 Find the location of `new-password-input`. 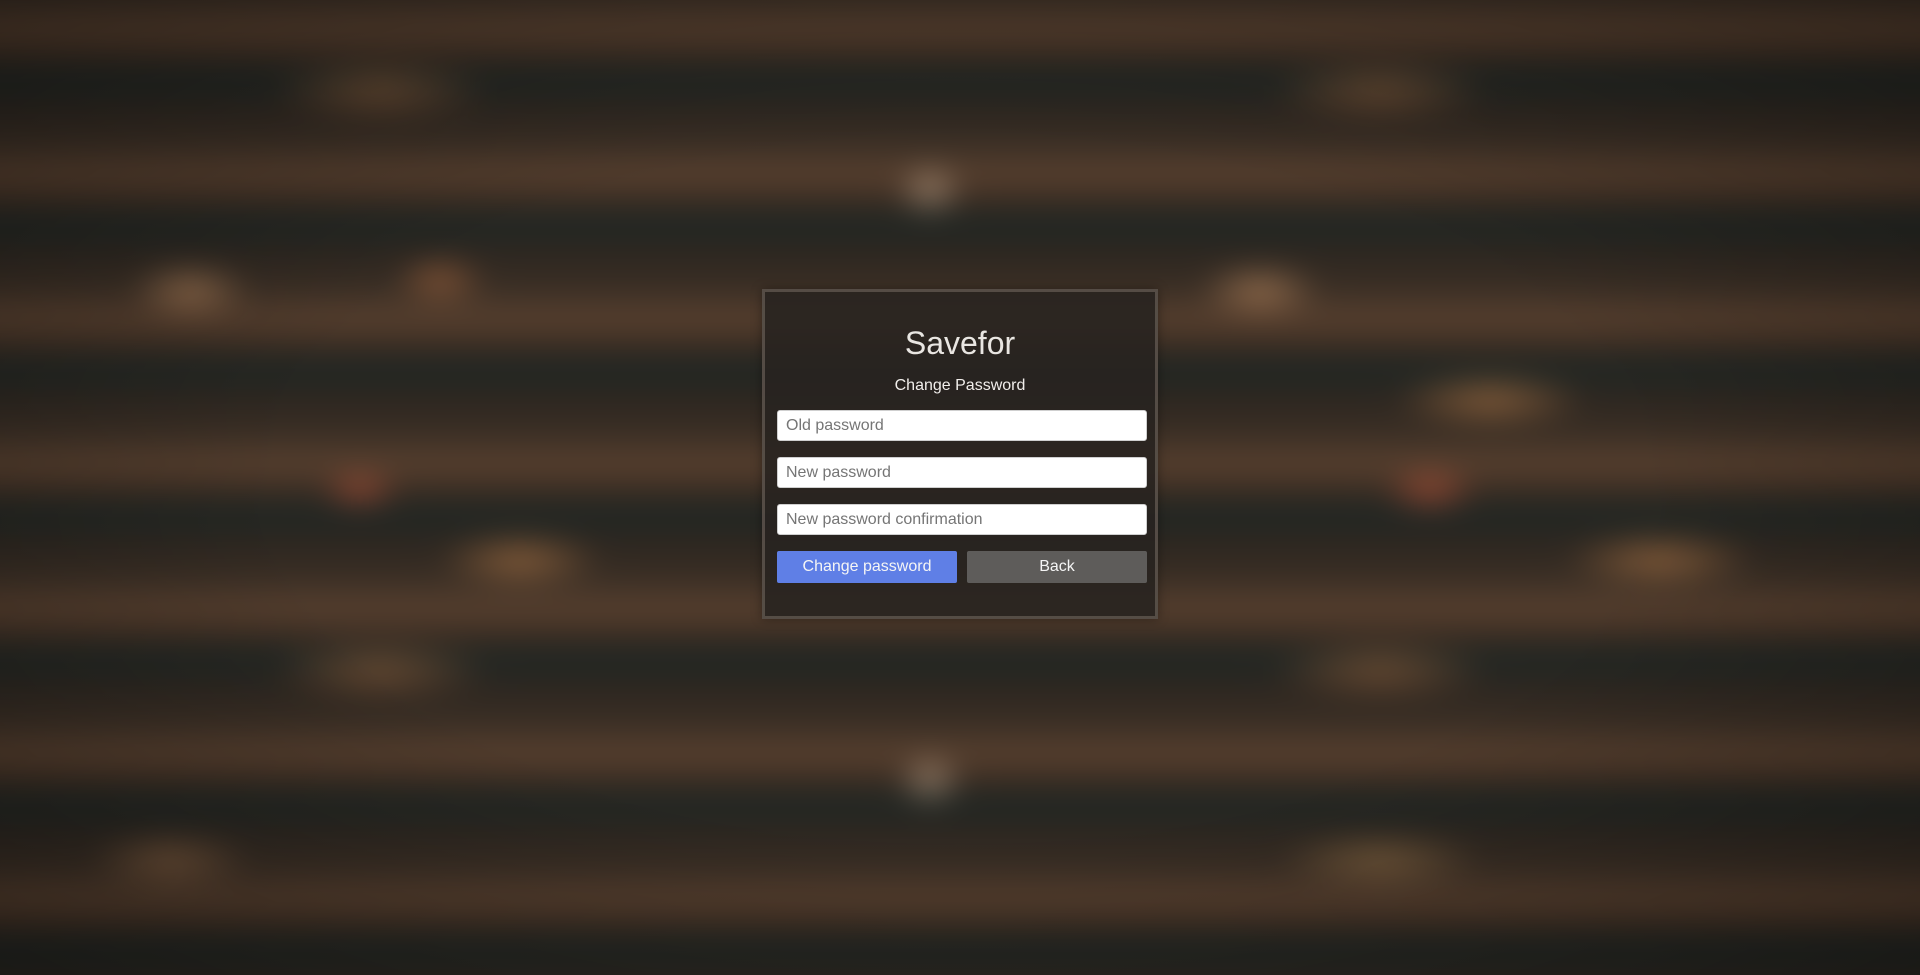

new-password-input is located at coordinates (962, 472).